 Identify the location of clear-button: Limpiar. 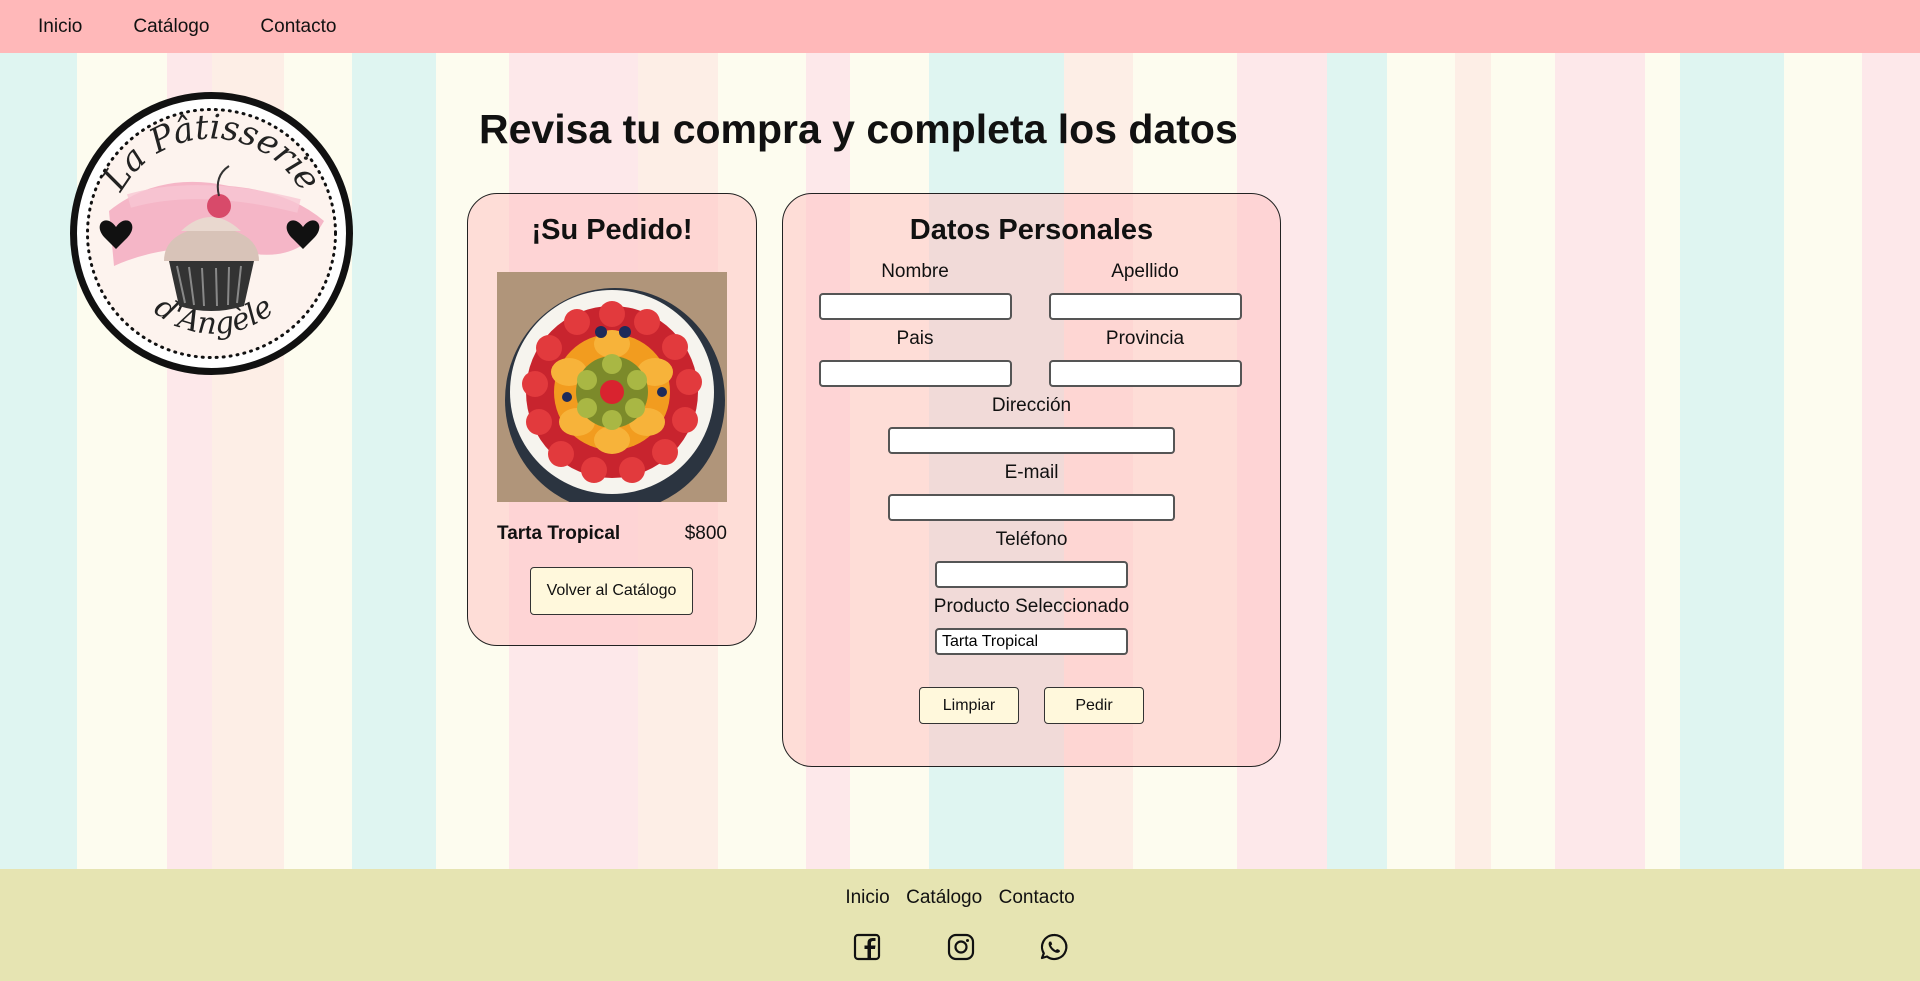
(969, 705).